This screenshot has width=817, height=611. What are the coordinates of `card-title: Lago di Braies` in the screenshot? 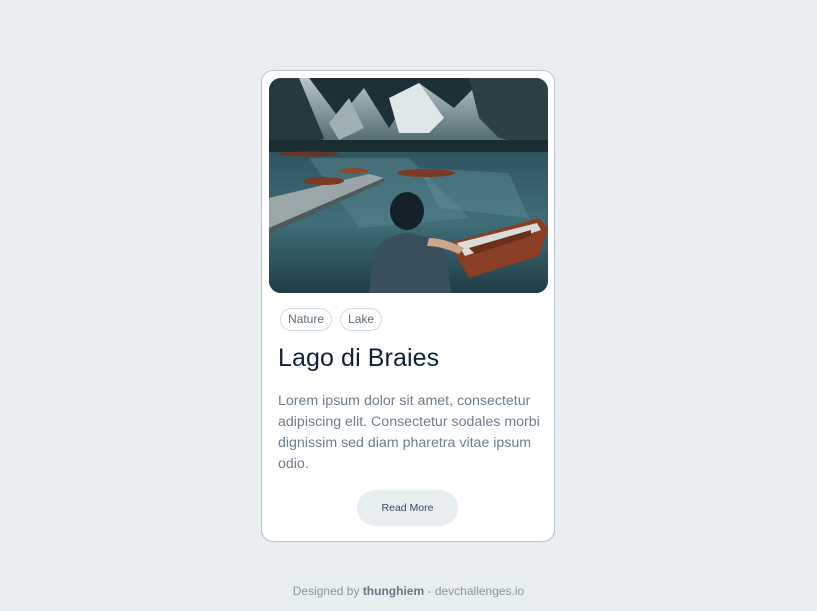 It's located at (359, 358).